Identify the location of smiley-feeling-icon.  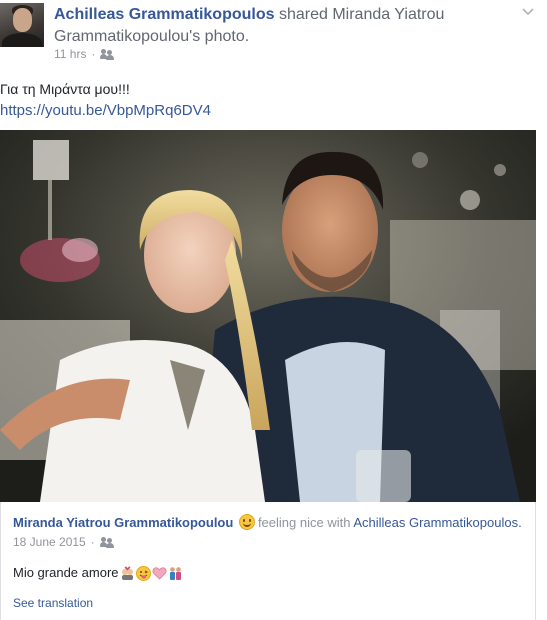
(246, 522).